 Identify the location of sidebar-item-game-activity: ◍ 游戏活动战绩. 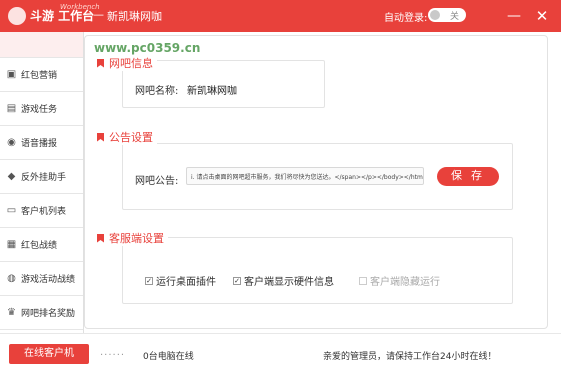
(41, 279).